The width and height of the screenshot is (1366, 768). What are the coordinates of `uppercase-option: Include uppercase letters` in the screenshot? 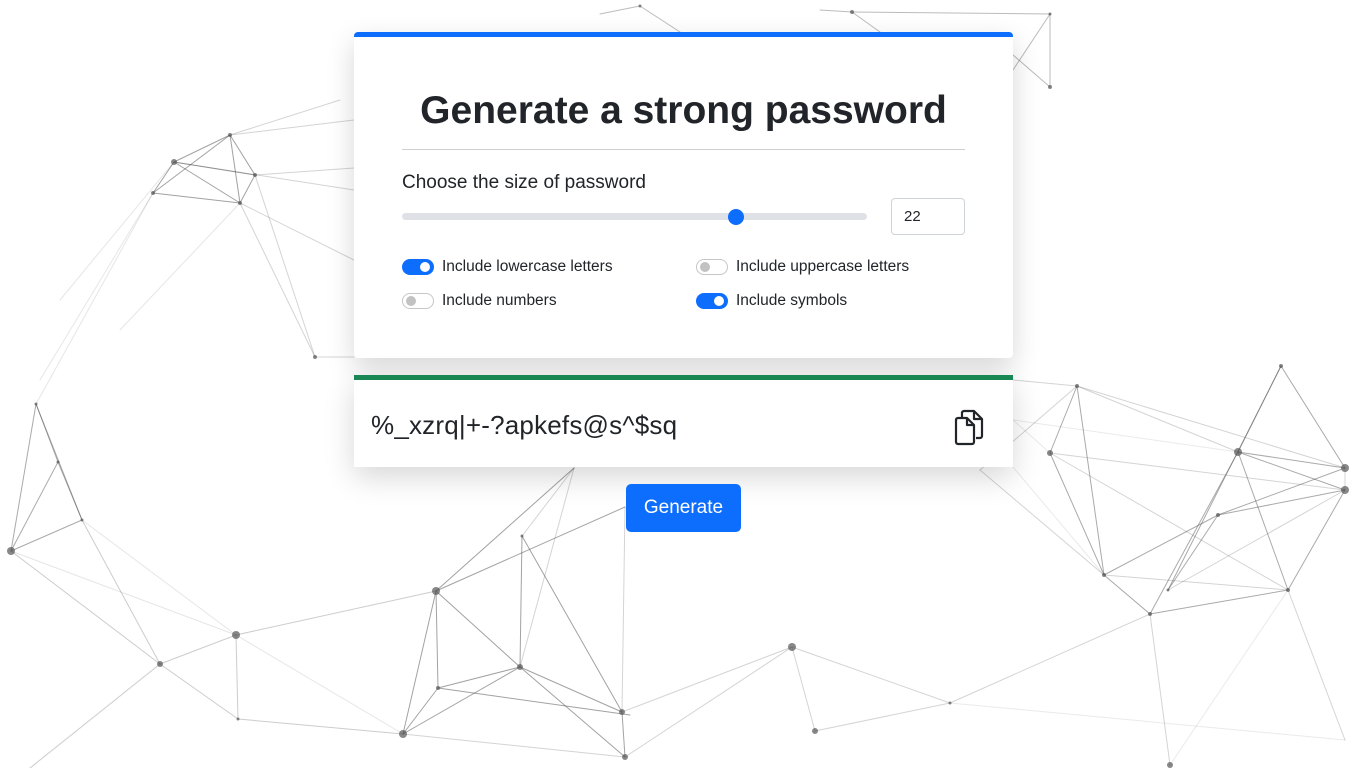 It's located at (802, 267).